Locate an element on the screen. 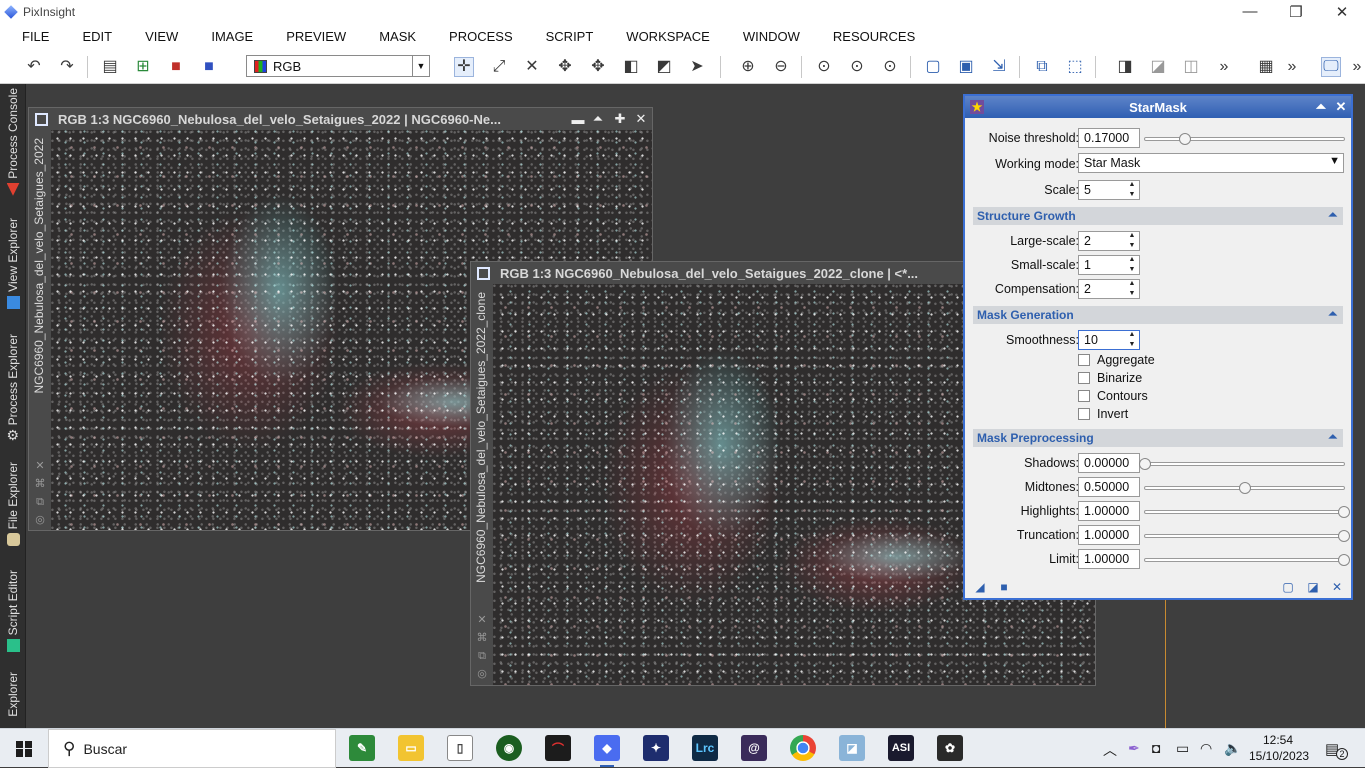  mask-show-icon: ◪ is located at coordinates (1158, 67).